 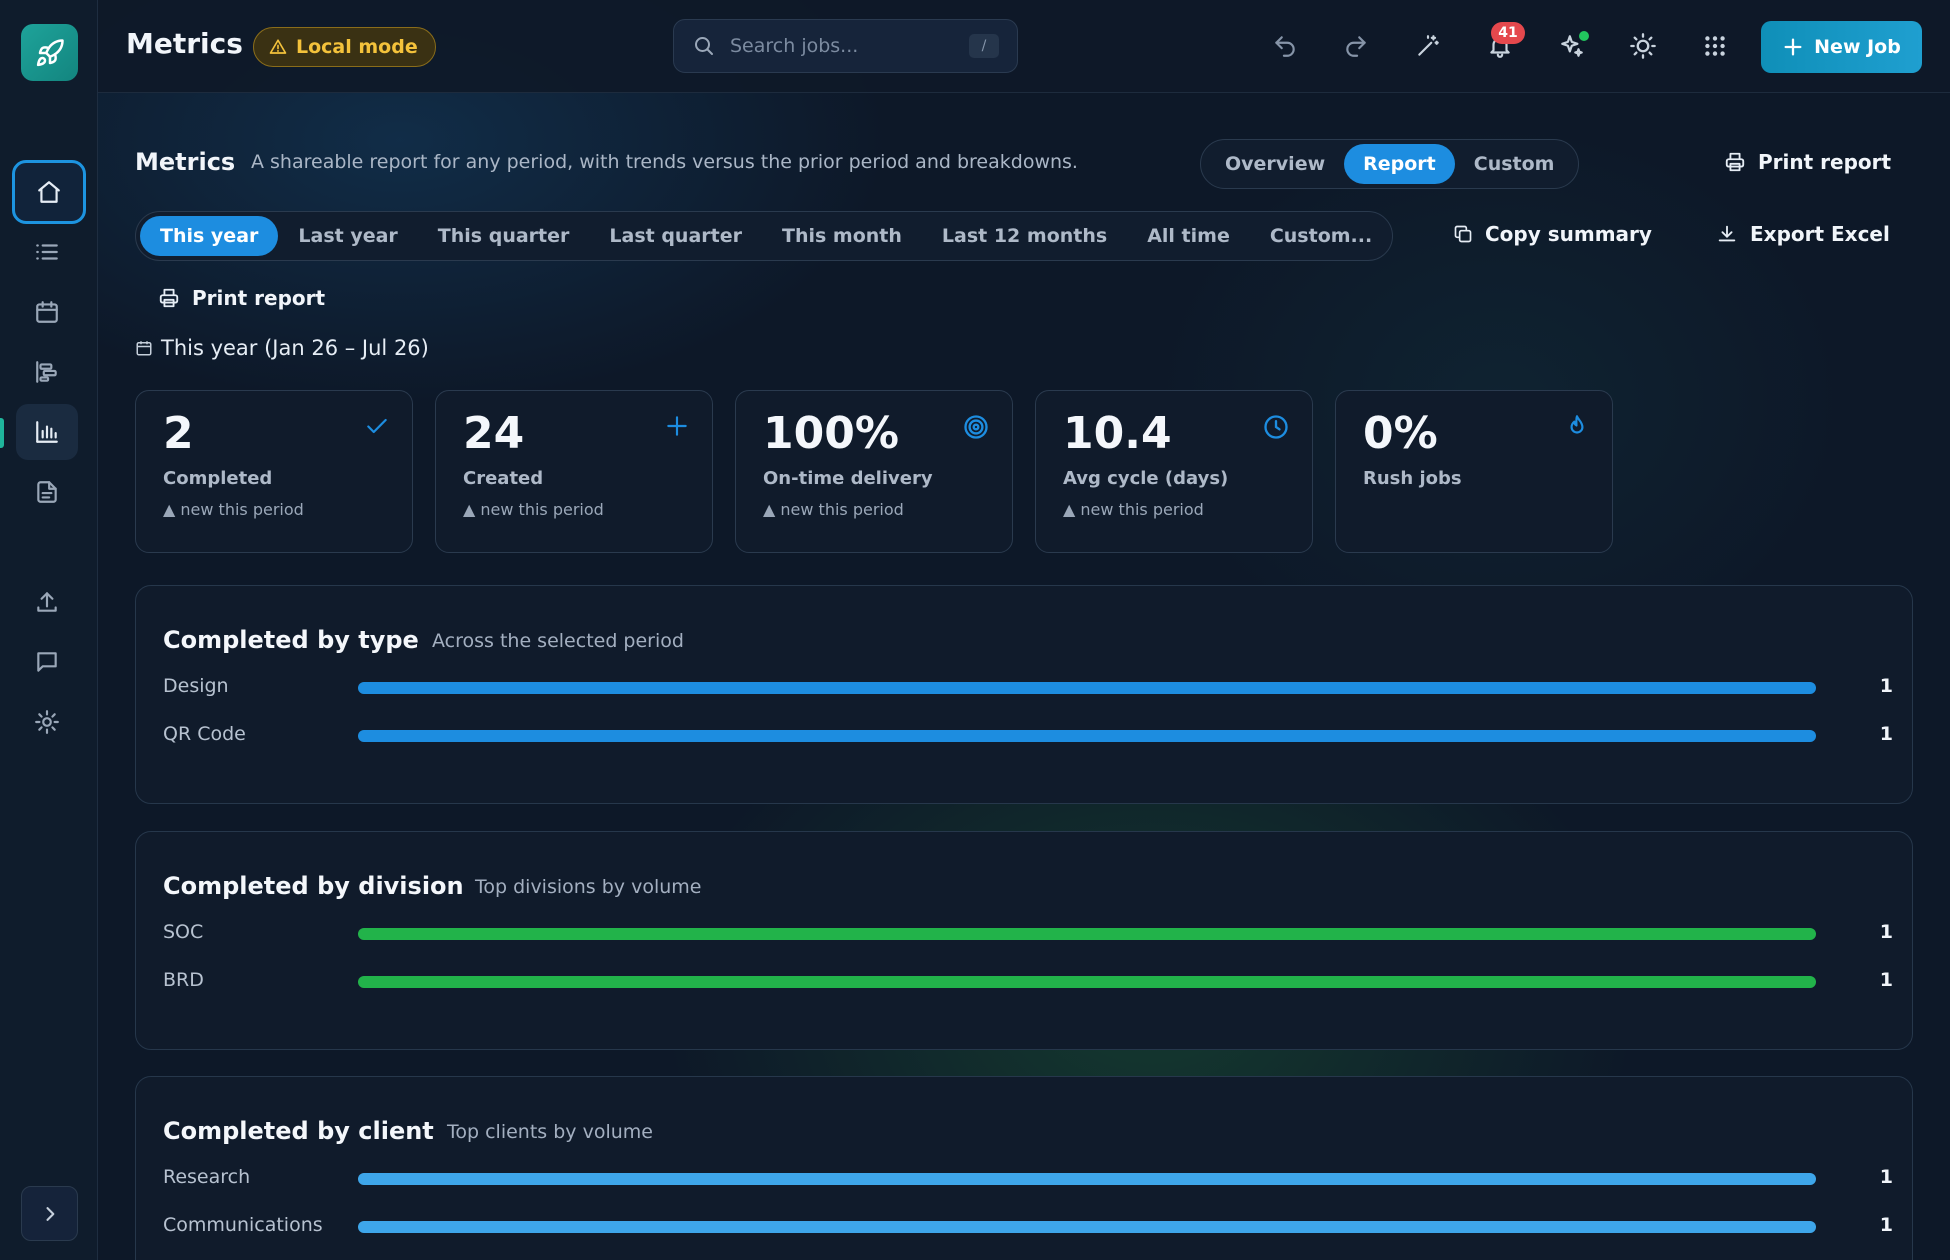 What do you see at coordinates (1276, 427) in the screenshot?
I see `clock-icon` at bounding box center [1276, 427].